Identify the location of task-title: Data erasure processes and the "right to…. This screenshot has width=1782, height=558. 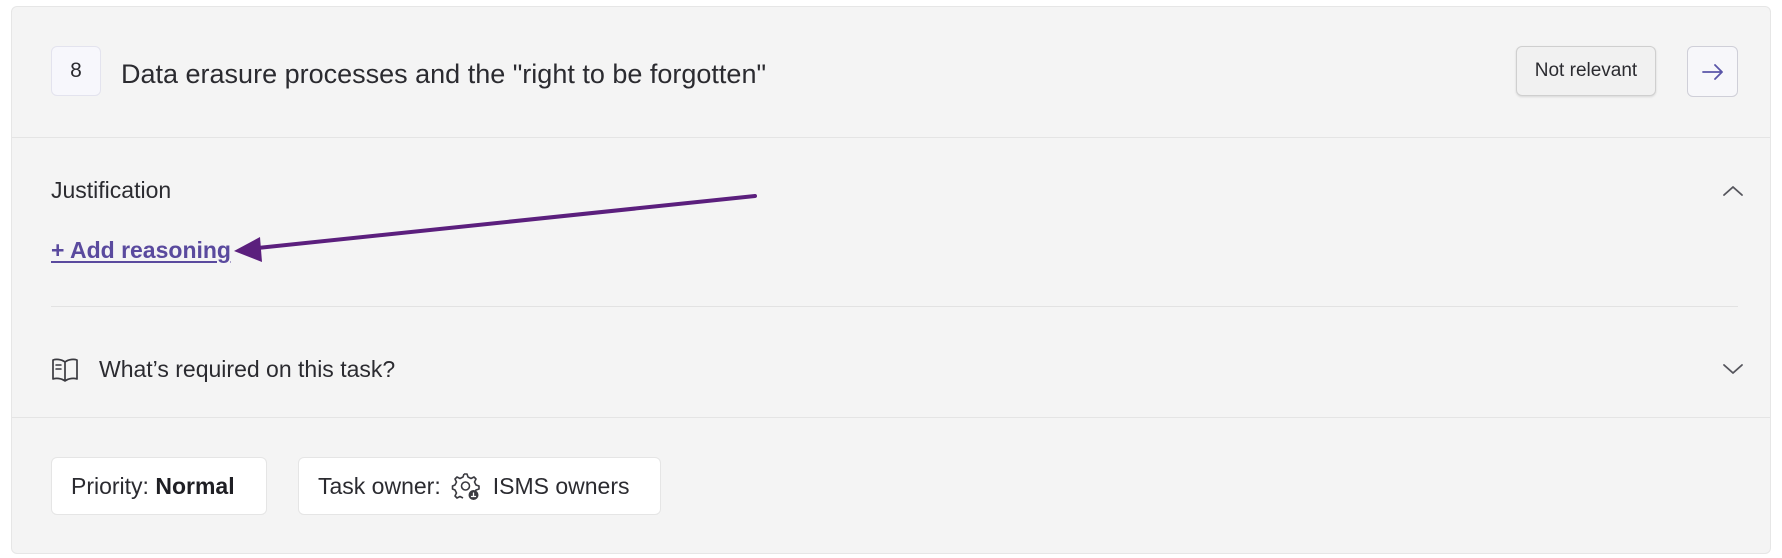
(444, 74).